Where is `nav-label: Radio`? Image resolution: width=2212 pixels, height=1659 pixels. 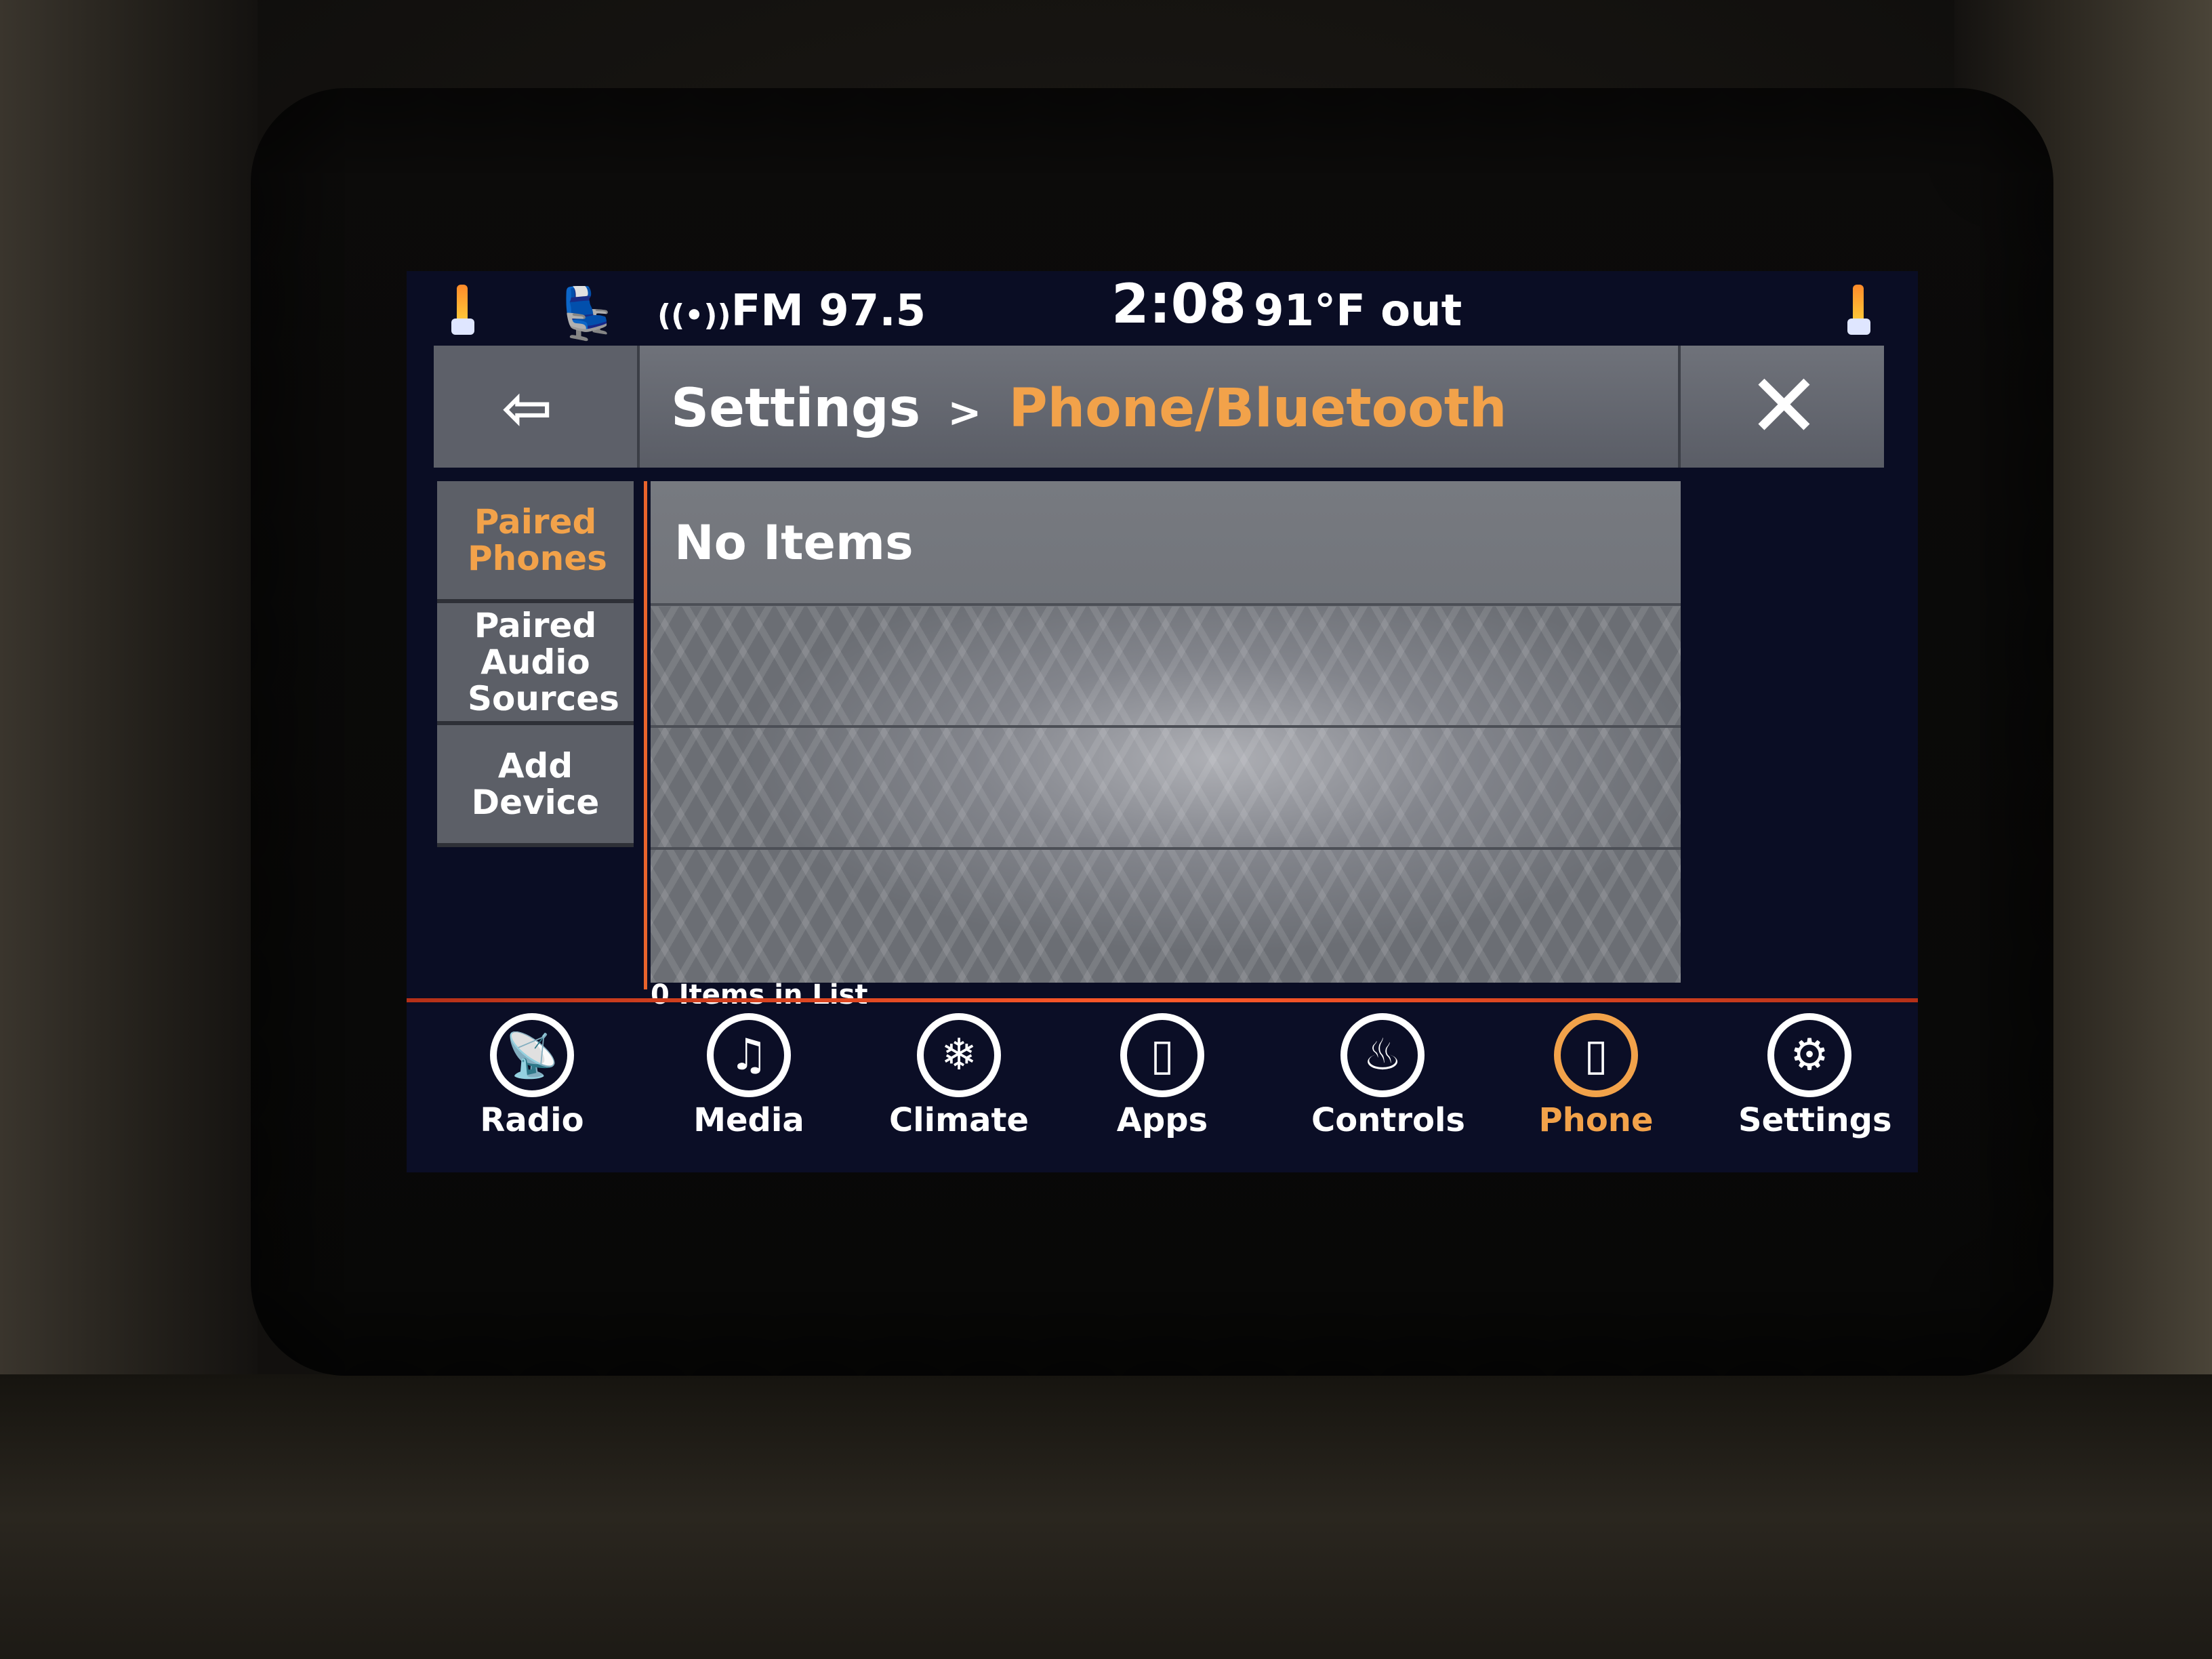
nav-label: Radio is located at coordinates (532, 1120).